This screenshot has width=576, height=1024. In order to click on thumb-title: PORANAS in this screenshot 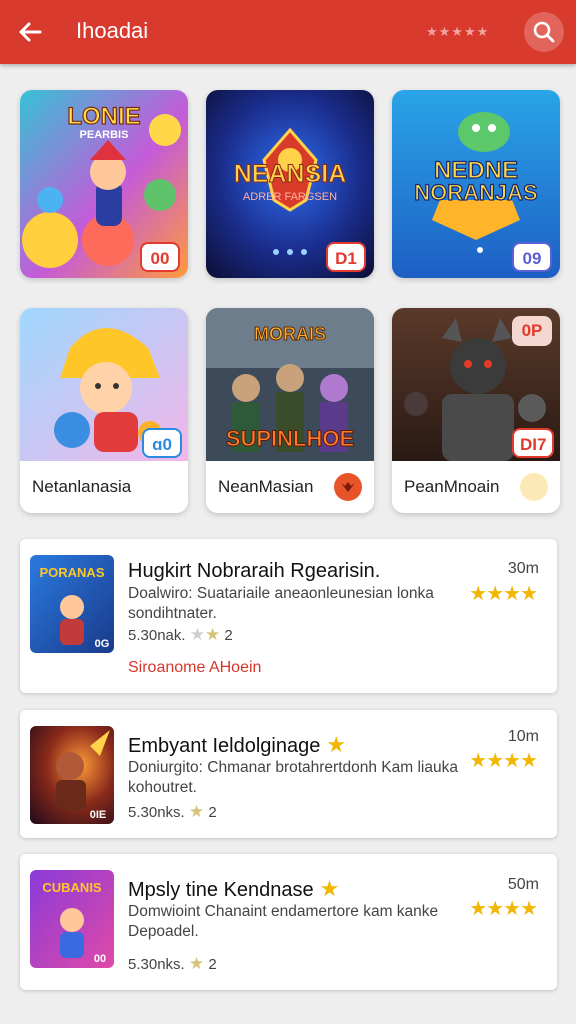, I will do `click(71, 572)`.